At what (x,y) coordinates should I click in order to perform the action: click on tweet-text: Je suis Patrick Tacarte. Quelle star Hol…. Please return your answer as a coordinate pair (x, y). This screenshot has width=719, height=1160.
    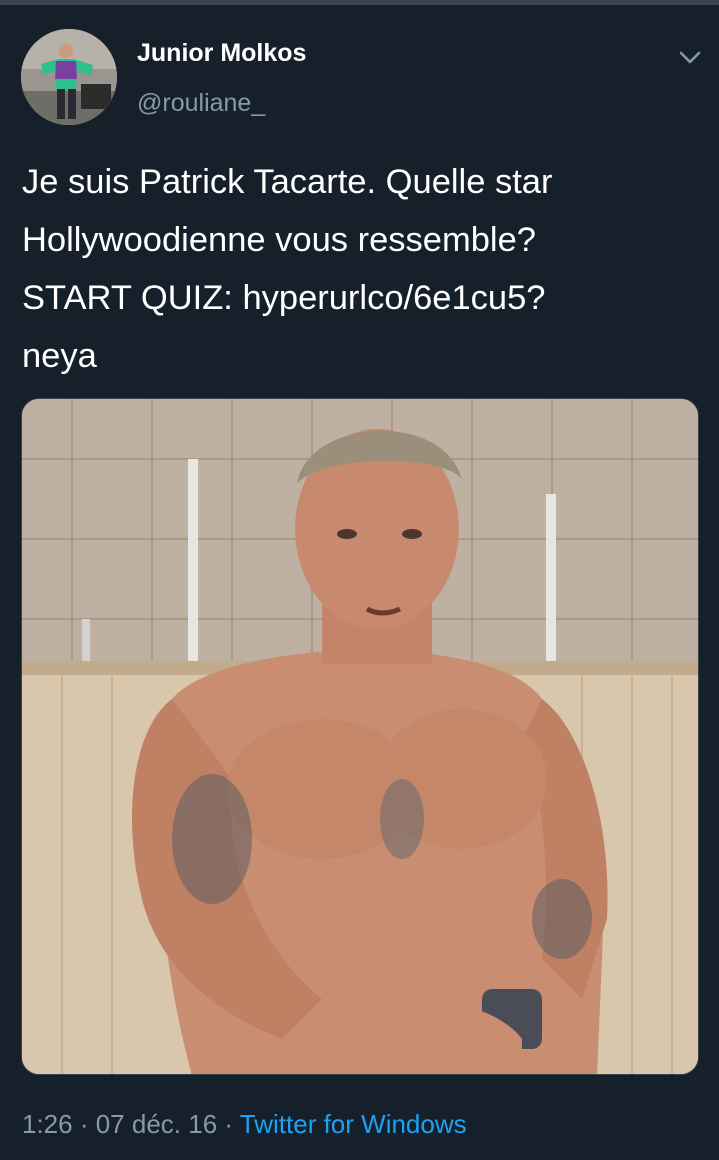
    Looking at the image, I should click on (287, 269).